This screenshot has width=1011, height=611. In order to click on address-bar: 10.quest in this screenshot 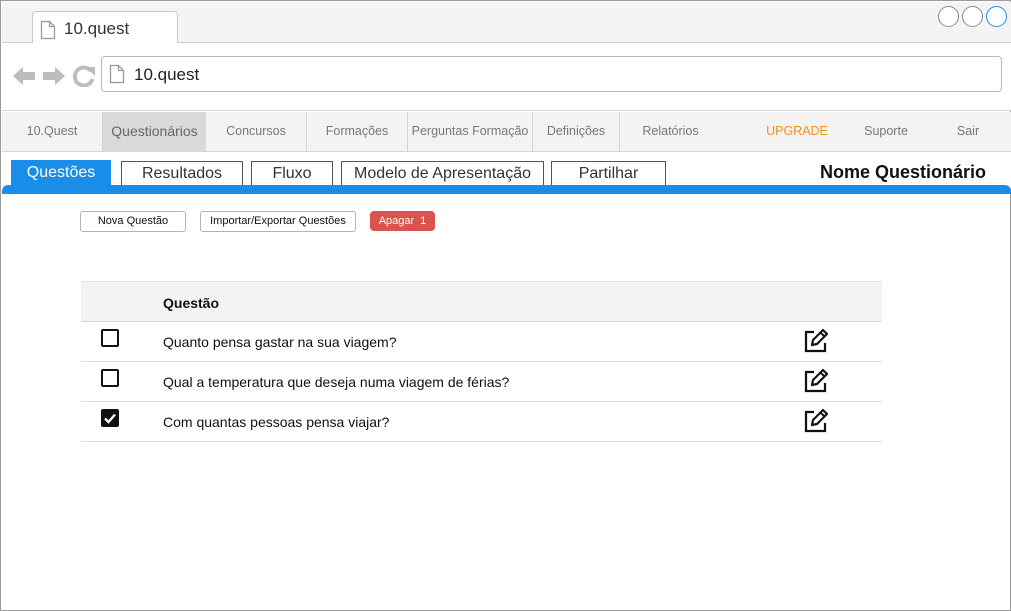, I will do `click(551, 74)`.